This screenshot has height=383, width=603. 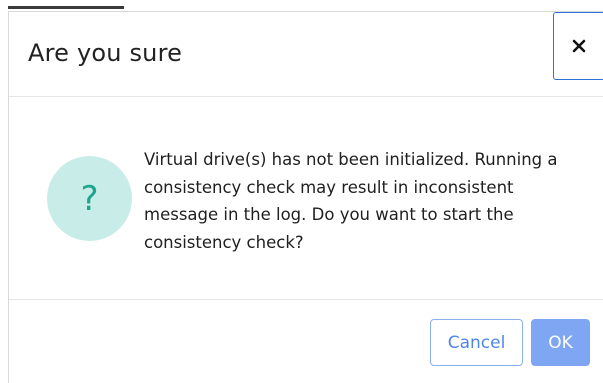 I want to click on cancel-button: Cancel, so click(x=476, y=342).